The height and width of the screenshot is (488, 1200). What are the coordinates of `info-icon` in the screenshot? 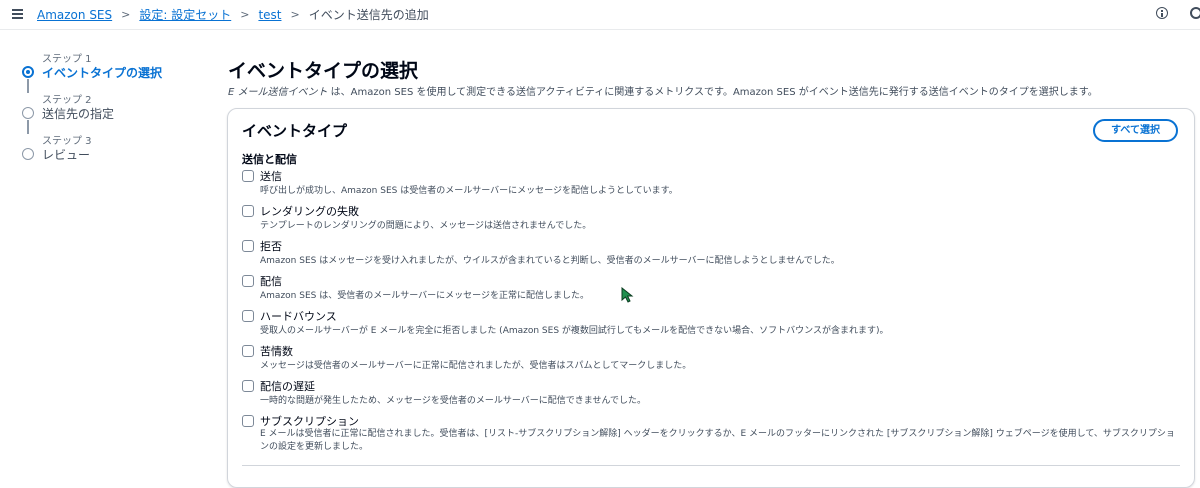 It's located at (1162, 13).